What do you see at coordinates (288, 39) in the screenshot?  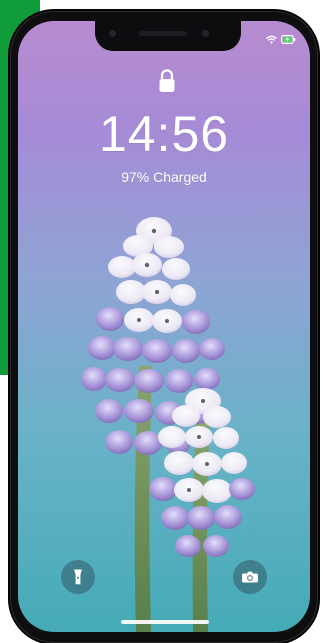 I see `battery-charging-icon` at bounding box center [288, 39].